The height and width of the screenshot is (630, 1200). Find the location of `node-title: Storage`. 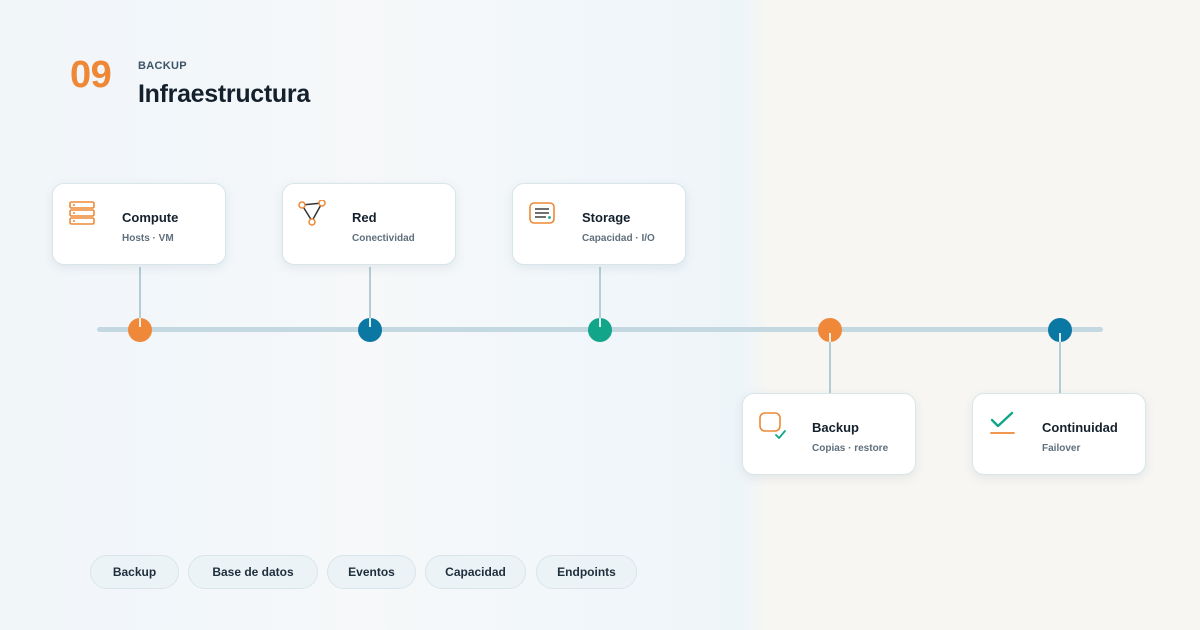

node-title: Storage is located at coordinates (606, 217).